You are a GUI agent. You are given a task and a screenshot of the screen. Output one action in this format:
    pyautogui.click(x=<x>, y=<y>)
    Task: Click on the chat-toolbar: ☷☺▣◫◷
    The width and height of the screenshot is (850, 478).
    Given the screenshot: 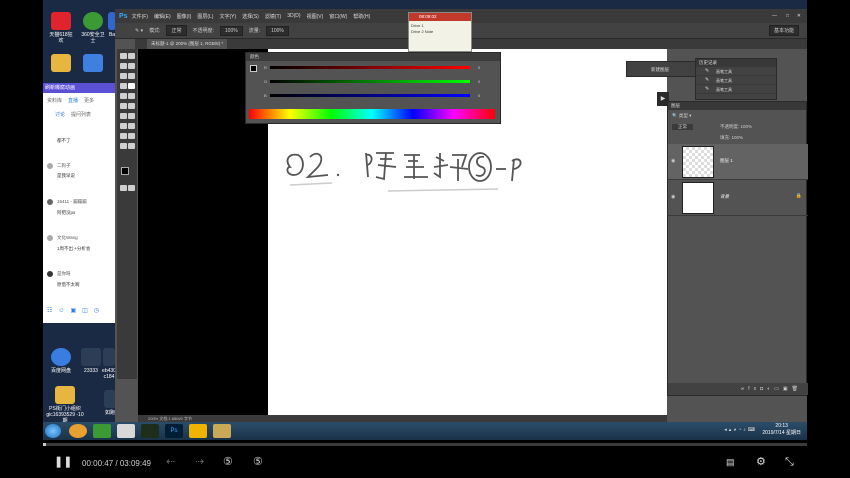 What is the action you would take?
    pyautogui.click(x=76, y=310)
    